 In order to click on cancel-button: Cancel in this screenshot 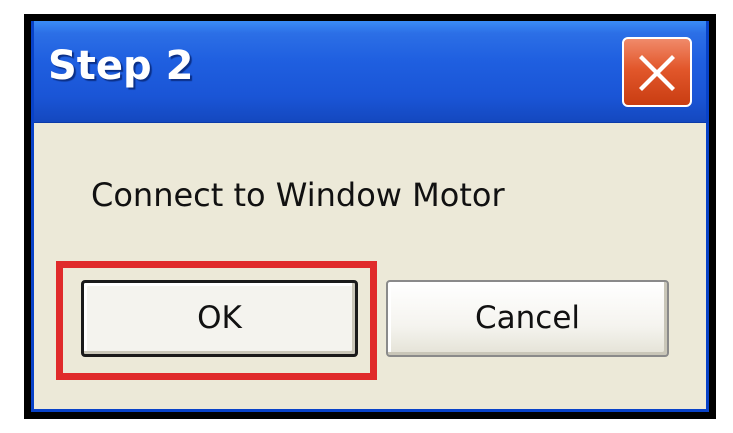, I will do `click(527, 318)`.